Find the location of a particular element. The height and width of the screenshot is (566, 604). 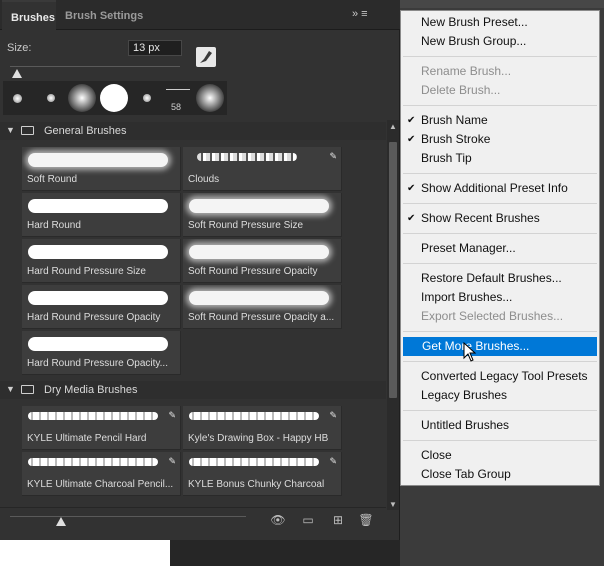

brush-name: Hard Round is located at coordinates (54, 225).